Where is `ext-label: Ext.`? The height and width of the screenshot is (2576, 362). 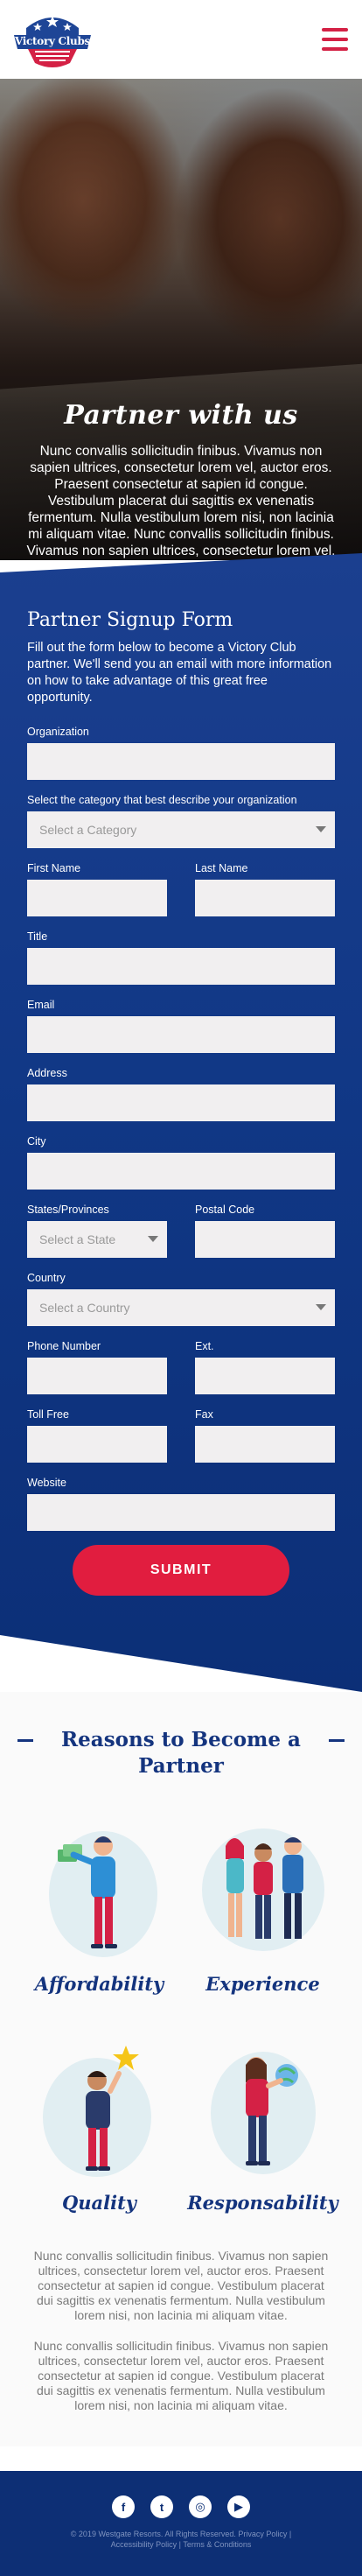 ext-label: Ext. is located at coordinates (204, 1346).